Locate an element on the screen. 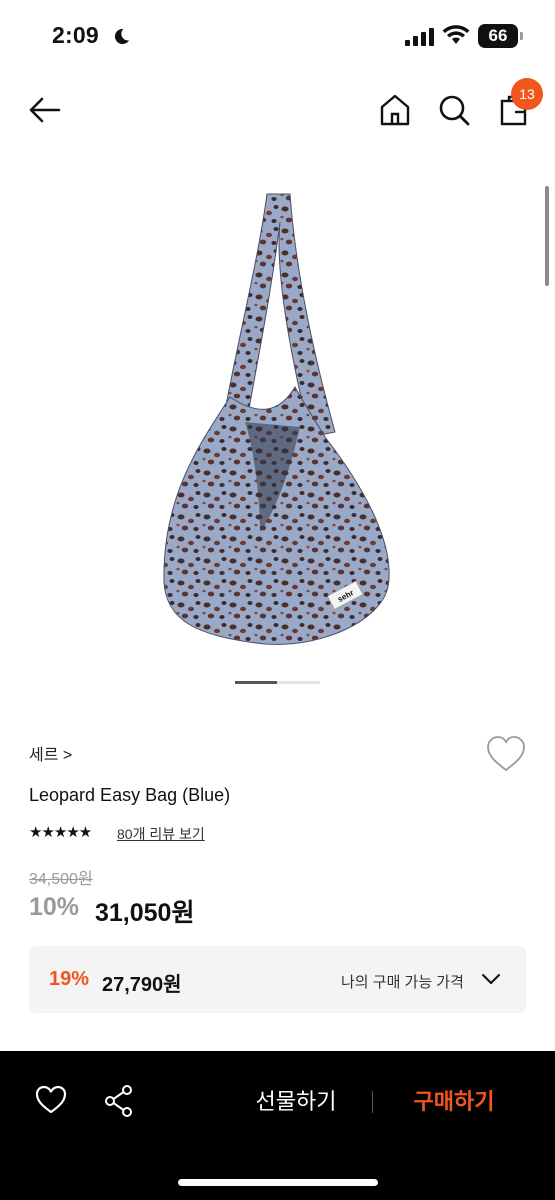  cart-count-badge: 13 is located at coordinates (527, 94).